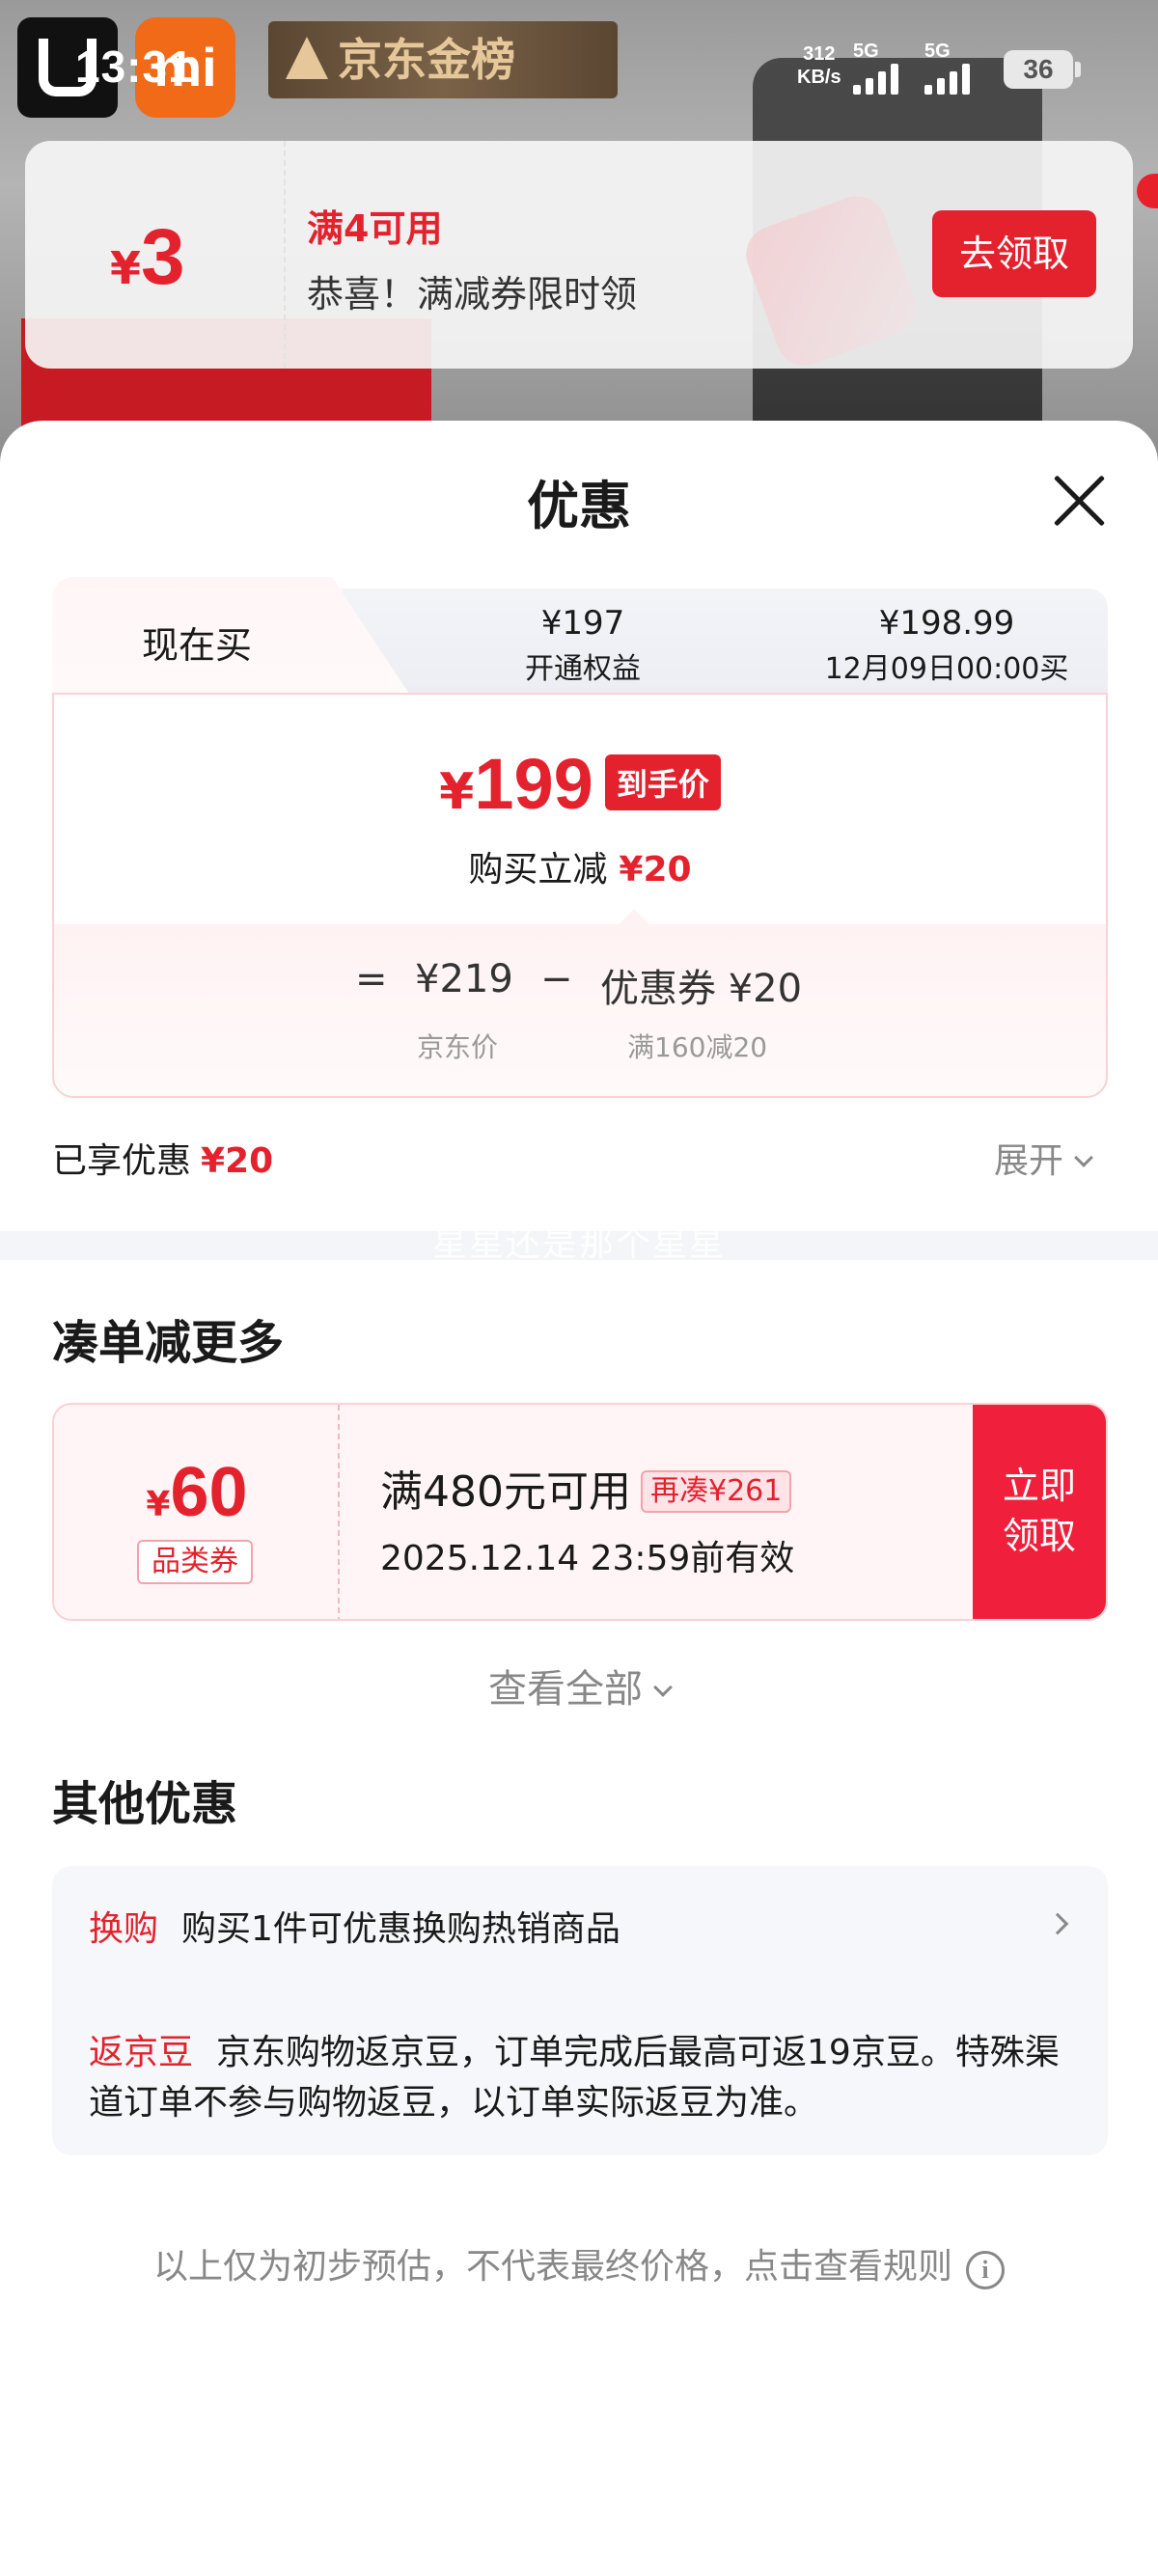  Describe the element at coordinates (375, 229) in the screenshot. I see `toast-condition: 满4可用` at that location.